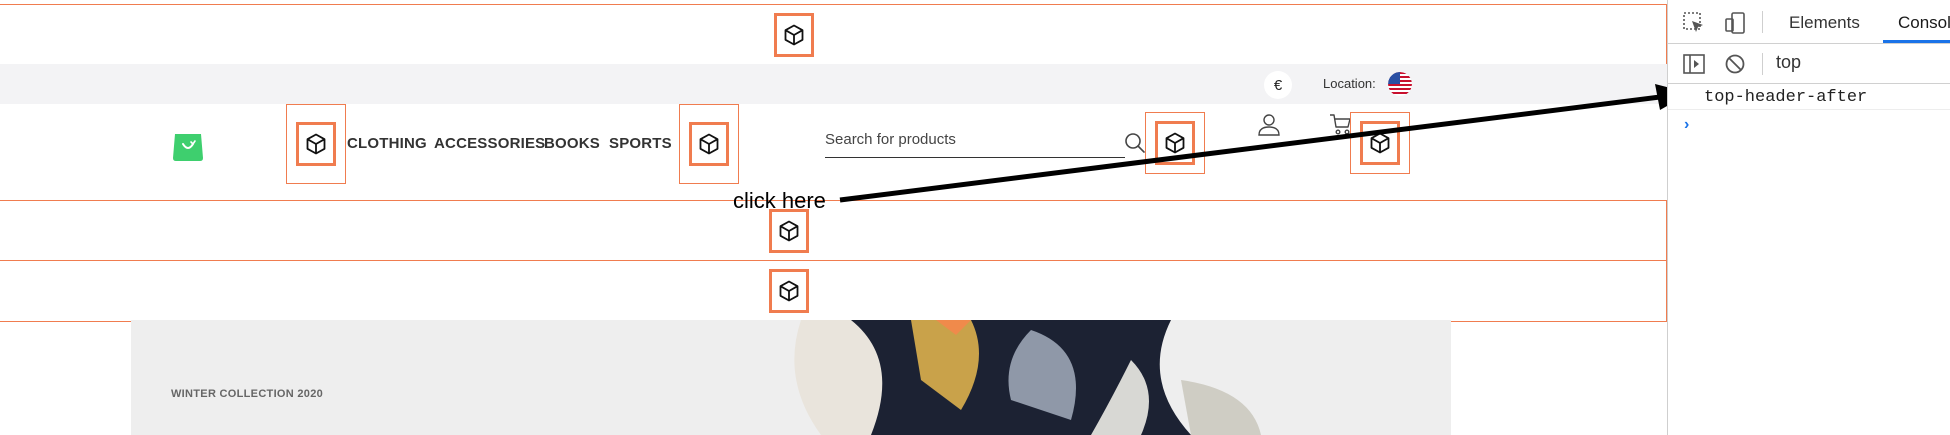  I want to click on devtools-toolbar: Elements Console, so click(1809, 22).